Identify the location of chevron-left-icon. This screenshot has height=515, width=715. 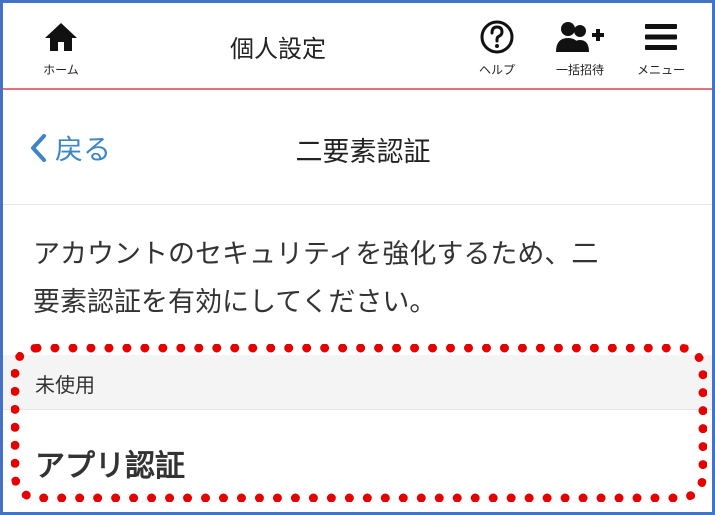
(38, 148).